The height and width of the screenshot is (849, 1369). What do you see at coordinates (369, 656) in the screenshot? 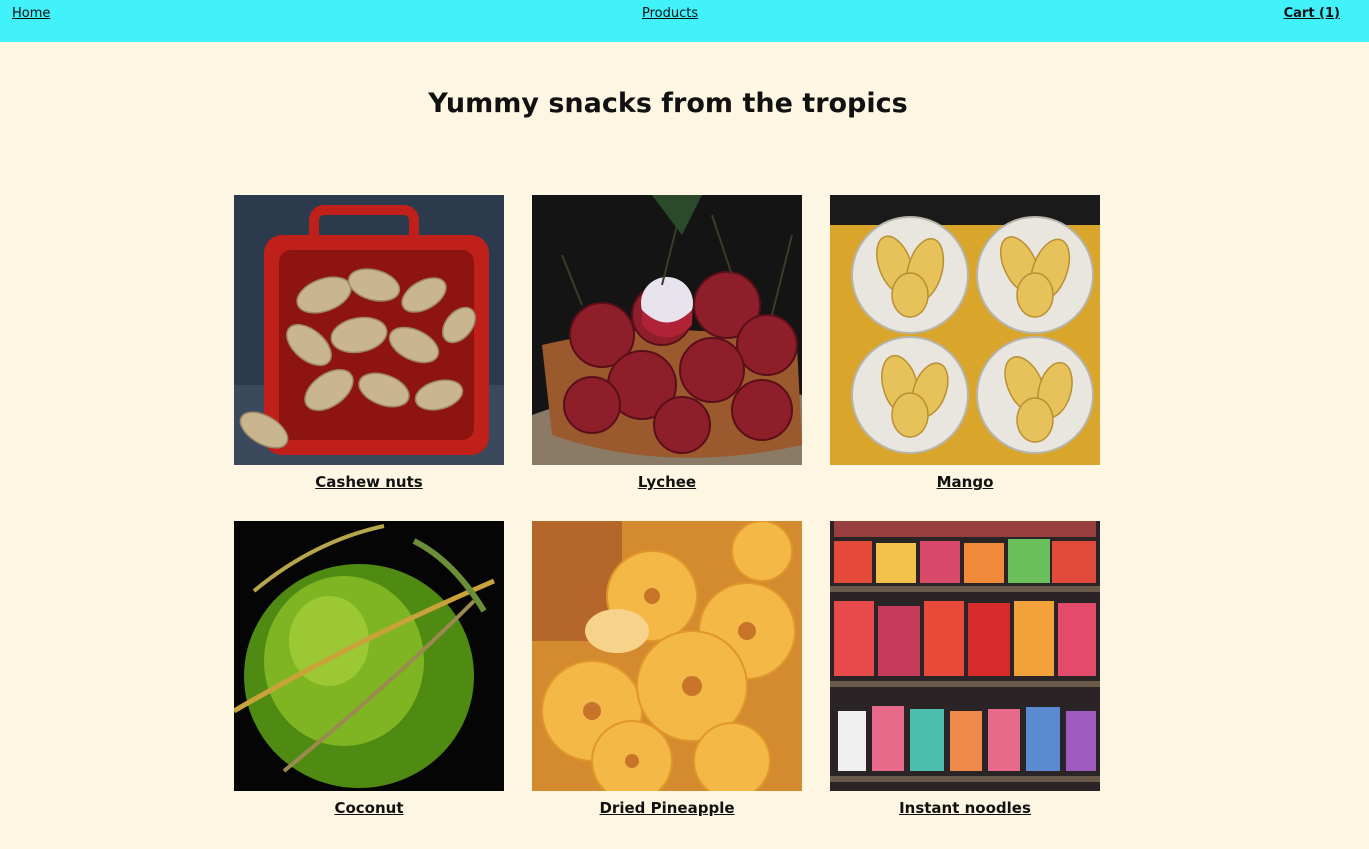
I see `product-image-coconut` at bounding box center [369, 656].